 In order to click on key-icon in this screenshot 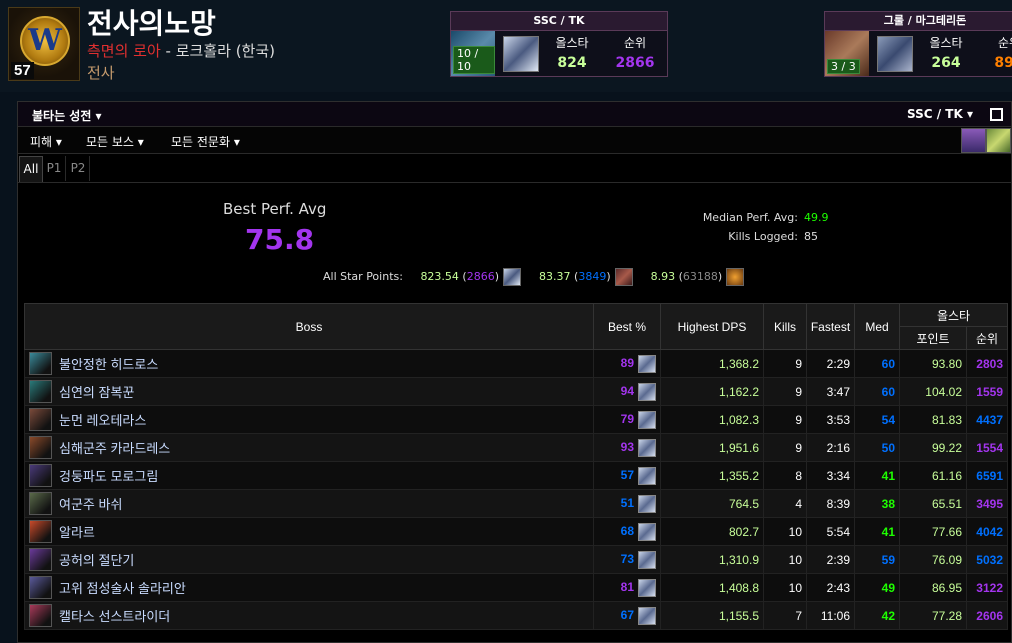, I will do `click(998, 140)`.